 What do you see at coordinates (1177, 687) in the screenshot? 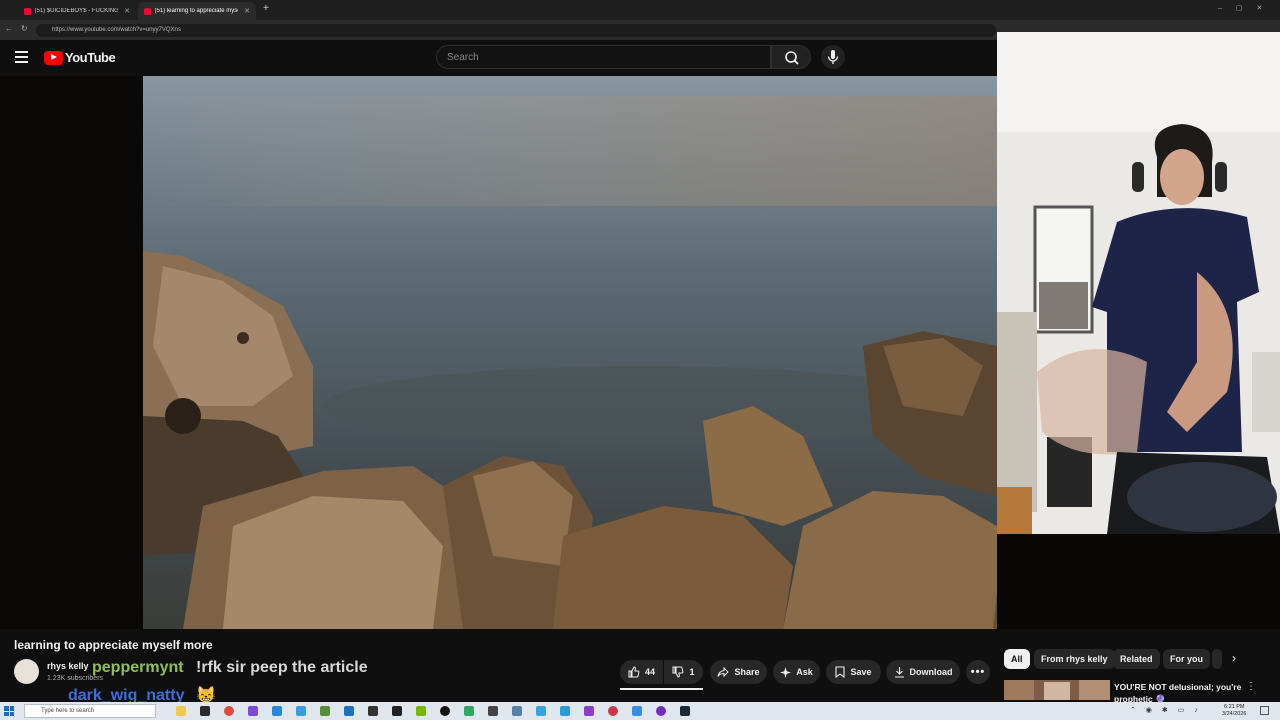
I see `recommendation-title: YOU'RE NOT delusional; you're` at bounding box center [1177, 687].